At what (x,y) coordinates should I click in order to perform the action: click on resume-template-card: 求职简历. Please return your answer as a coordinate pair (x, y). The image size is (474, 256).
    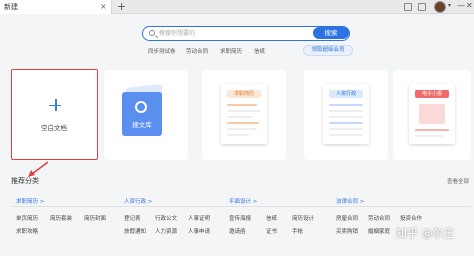
    Looking at the image, I should click on (244, 115).